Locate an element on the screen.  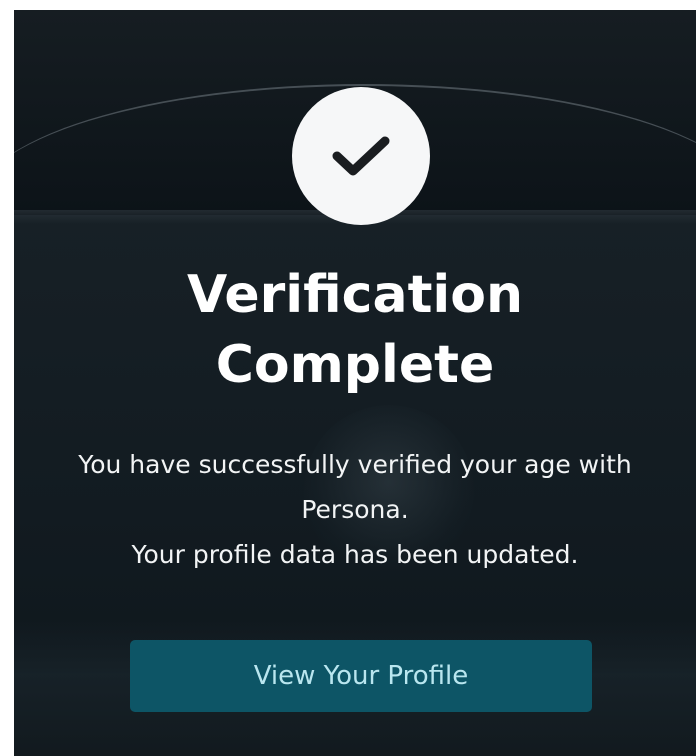
page-title-line2: Complete is located at coordinates (355, 365).